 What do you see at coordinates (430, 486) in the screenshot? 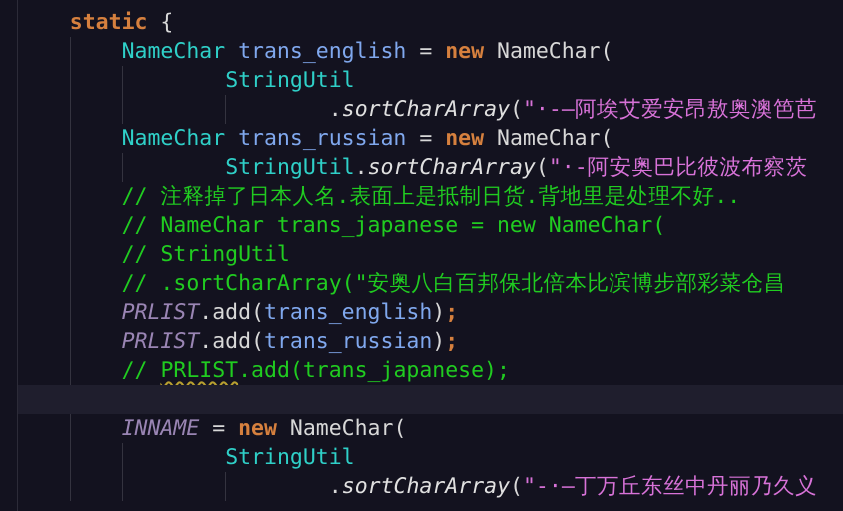
I see `code-line: .sortCharArray("-·—丁万丘东丝中丹丽乃久义` at bounding box center [430, 486].